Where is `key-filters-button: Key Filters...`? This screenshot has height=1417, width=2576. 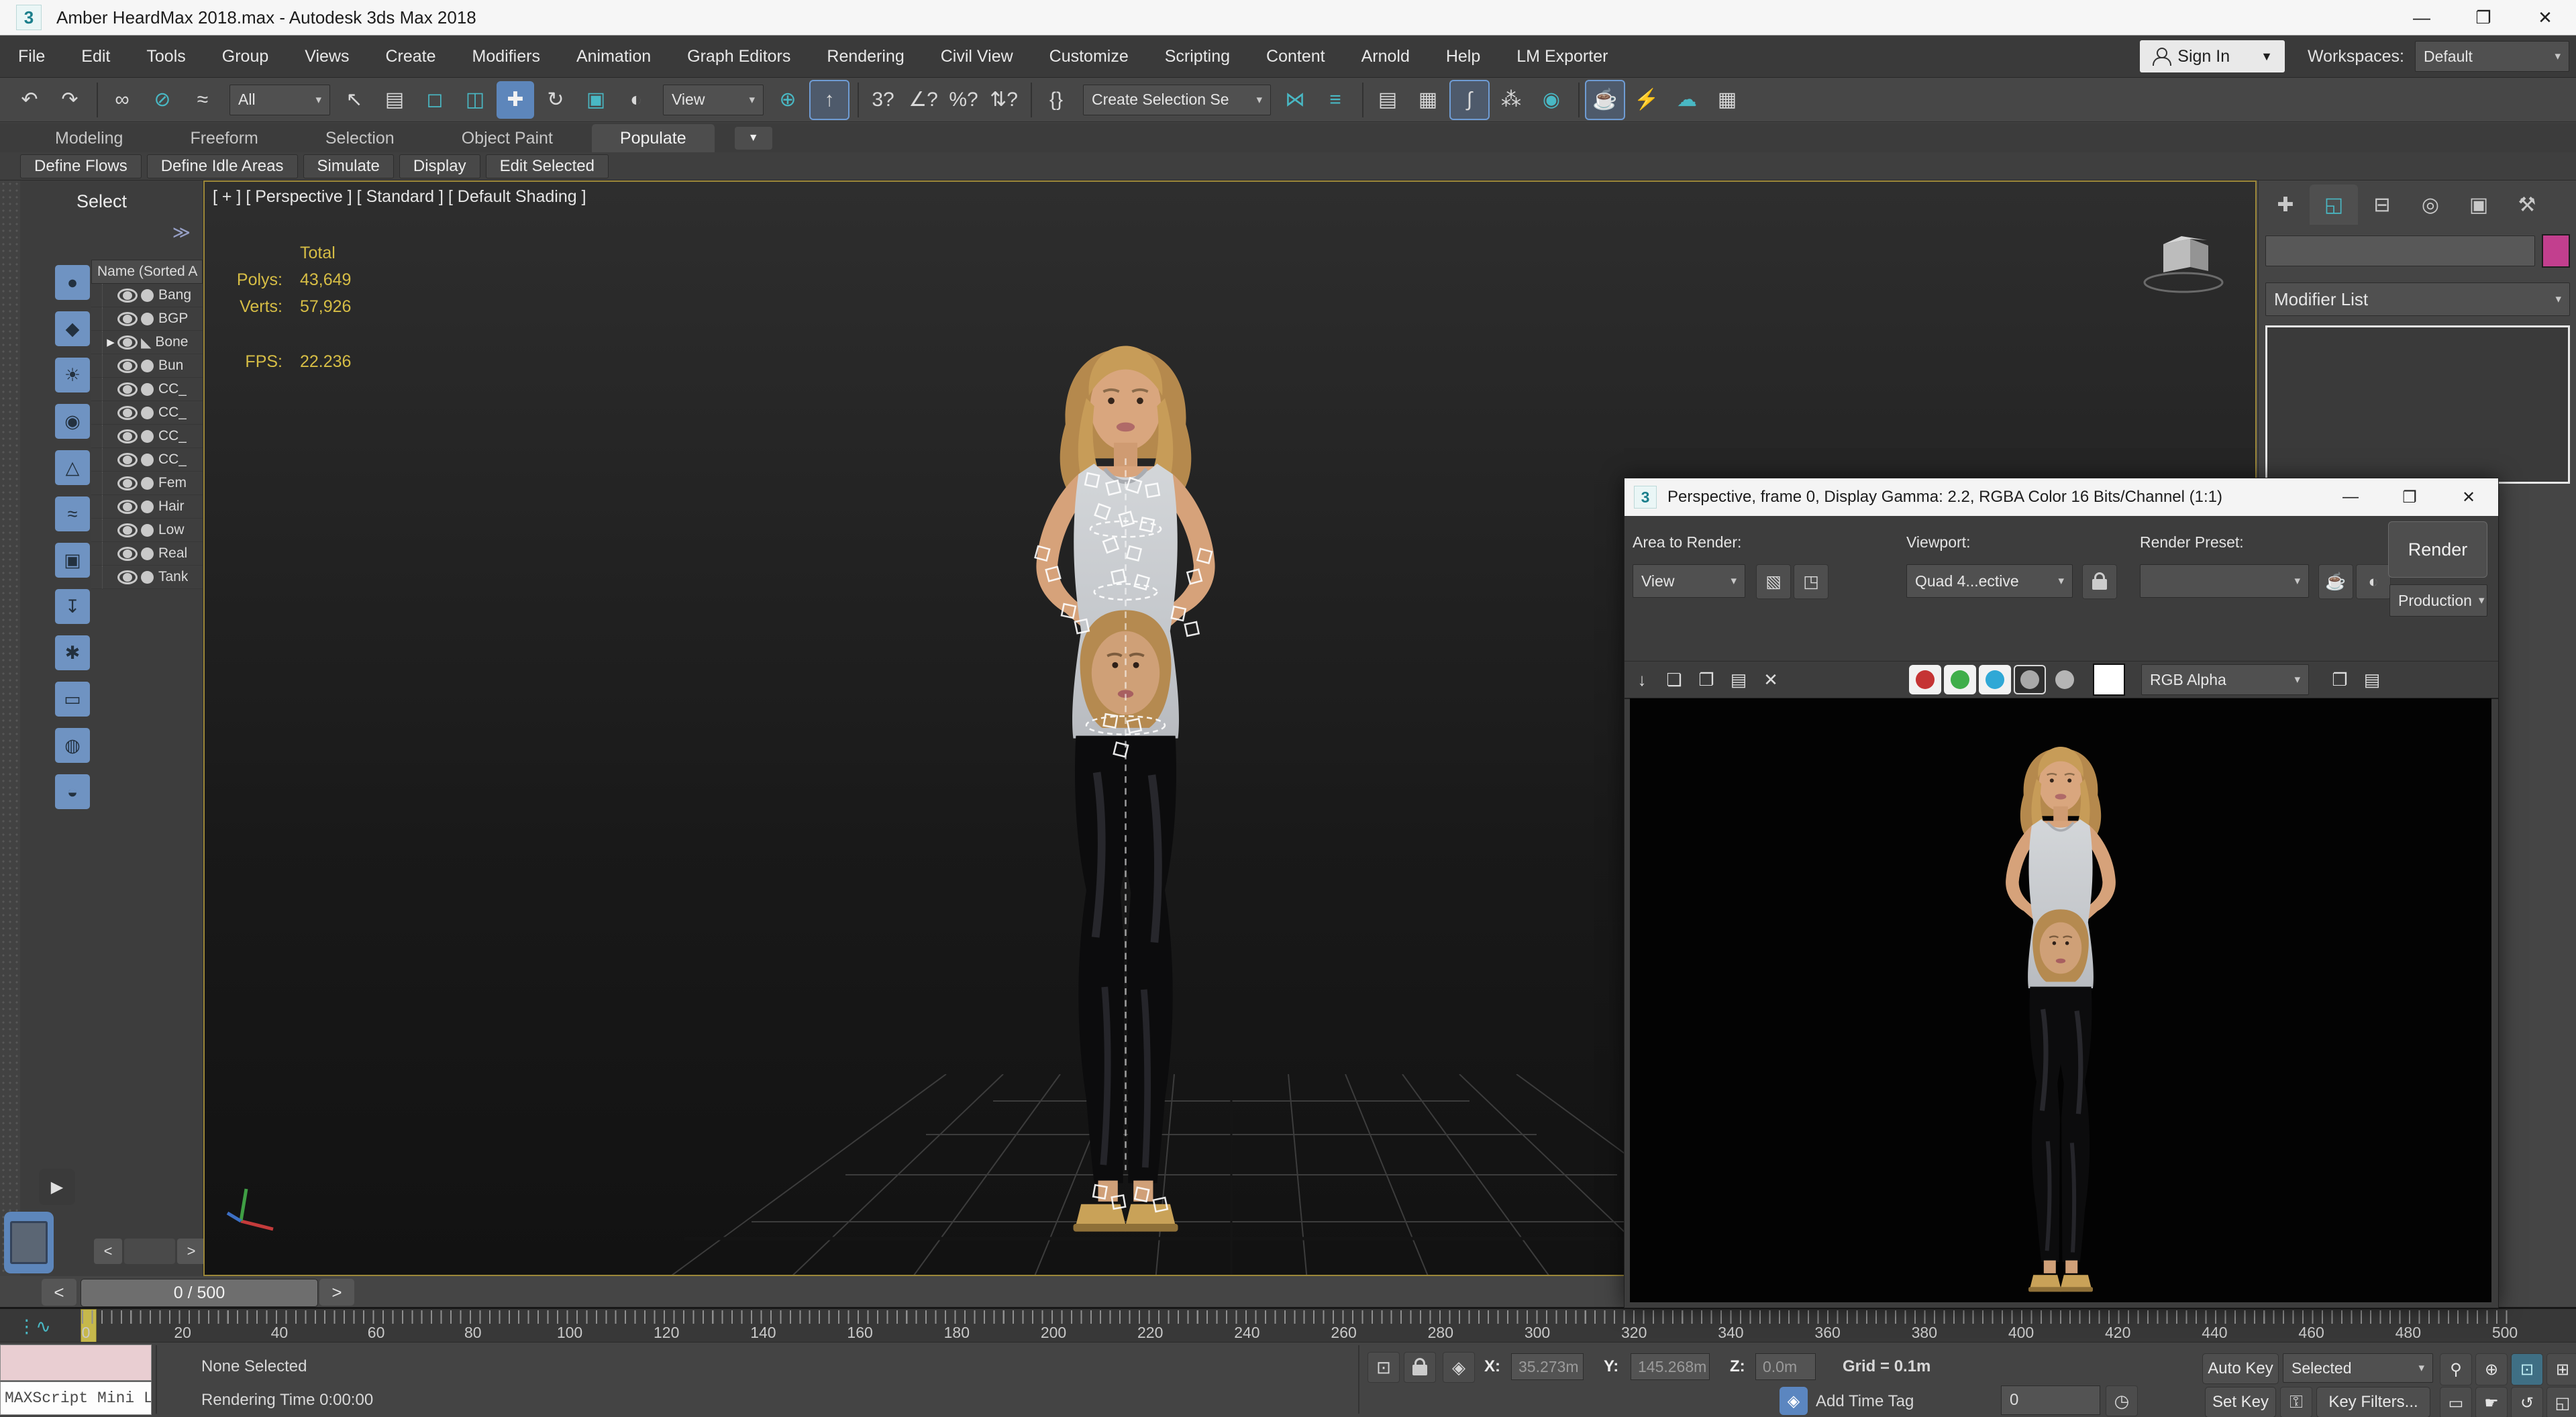 key-filters-button: Key Filters... is located at coordinates (2373, 1402).